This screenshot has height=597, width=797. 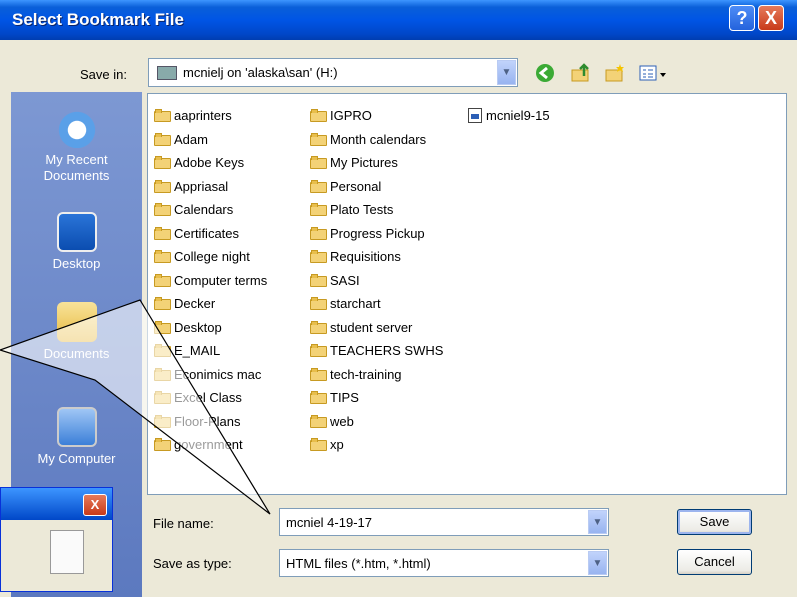 I want to click on my-documents-icon, so click(x=76, y=322).